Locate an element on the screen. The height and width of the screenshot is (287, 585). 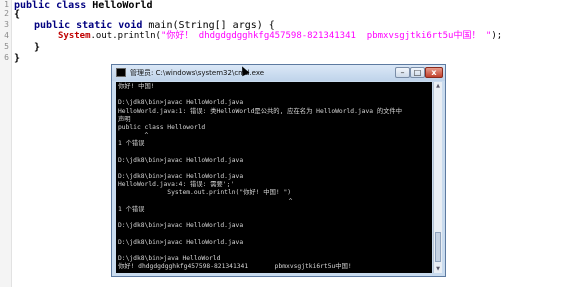
scroll-up-arrow-icon: ▲ is located at coordinates (438, 86).